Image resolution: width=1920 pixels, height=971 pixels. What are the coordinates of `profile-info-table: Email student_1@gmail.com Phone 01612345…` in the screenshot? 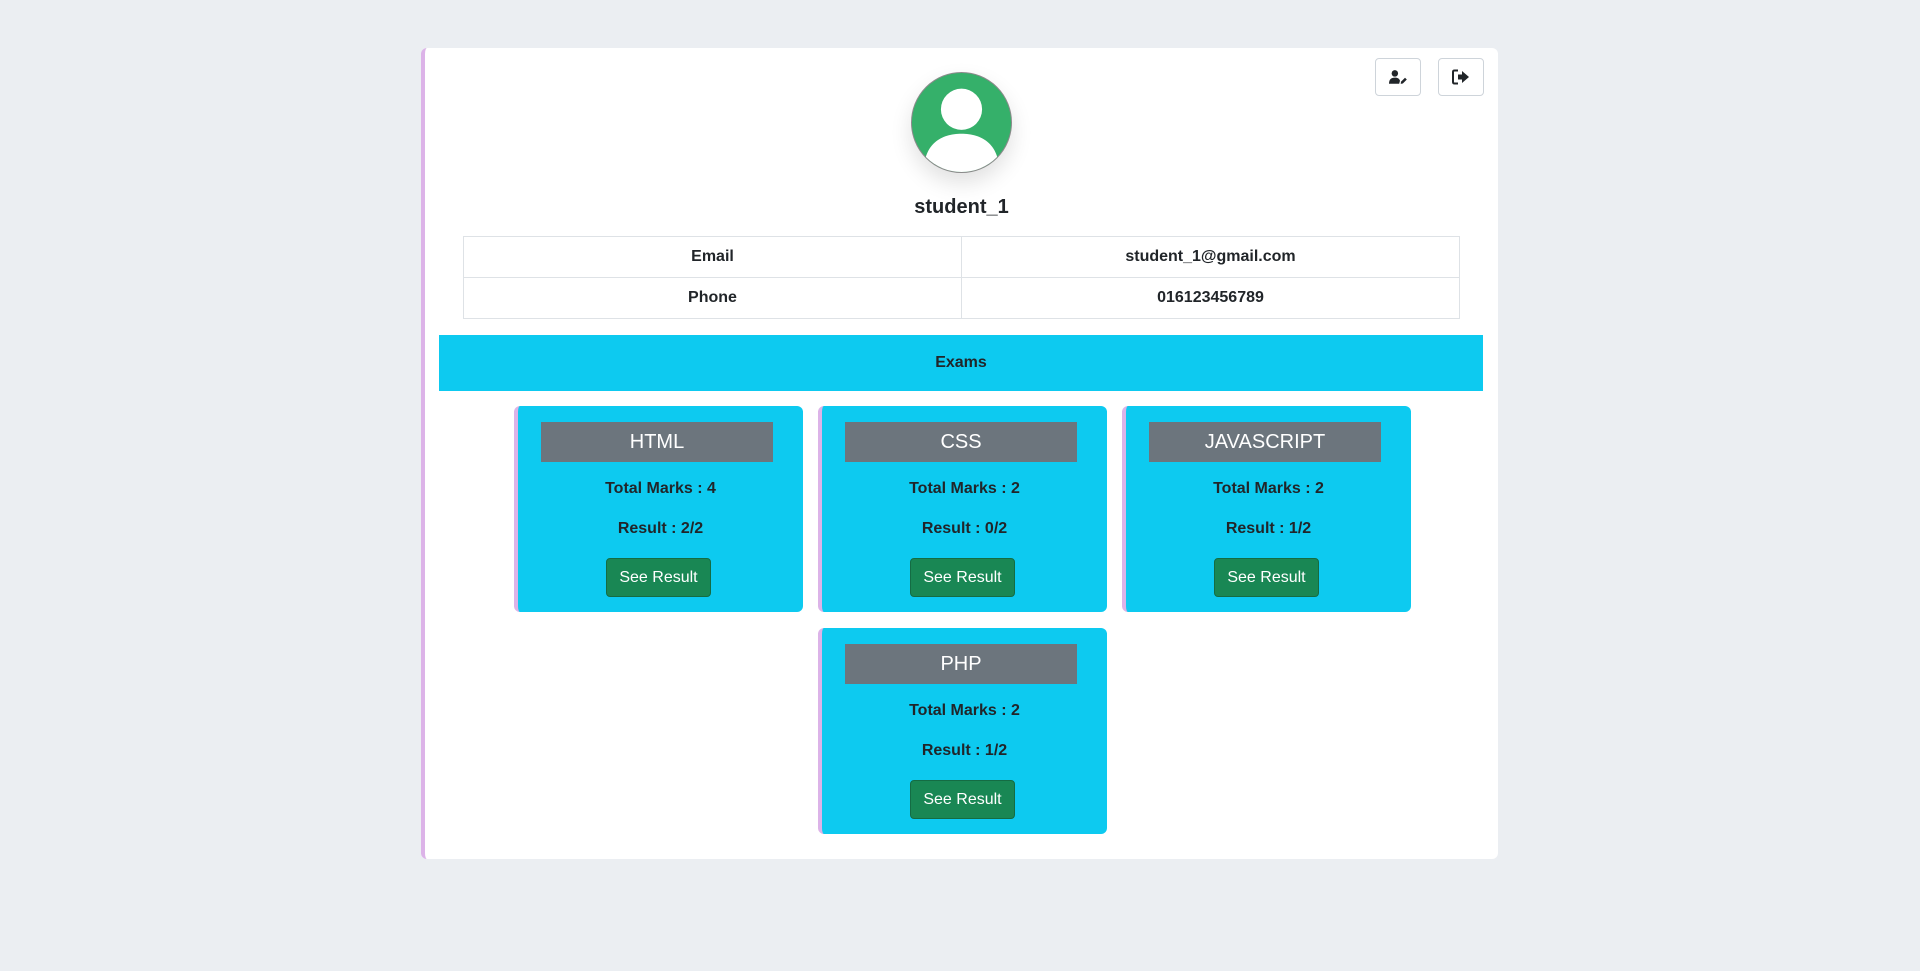 It's located at (961, 277).